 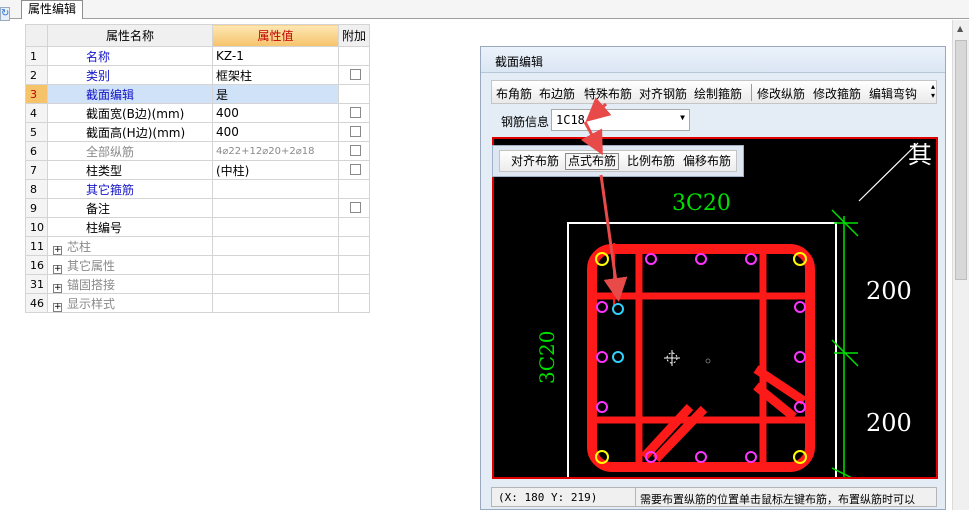 What do you see at coordinates (608, 93) in the screenshot?
I see `toolbar-special-rebar-button: 特殊布筋` at bounding box center [608, 93].